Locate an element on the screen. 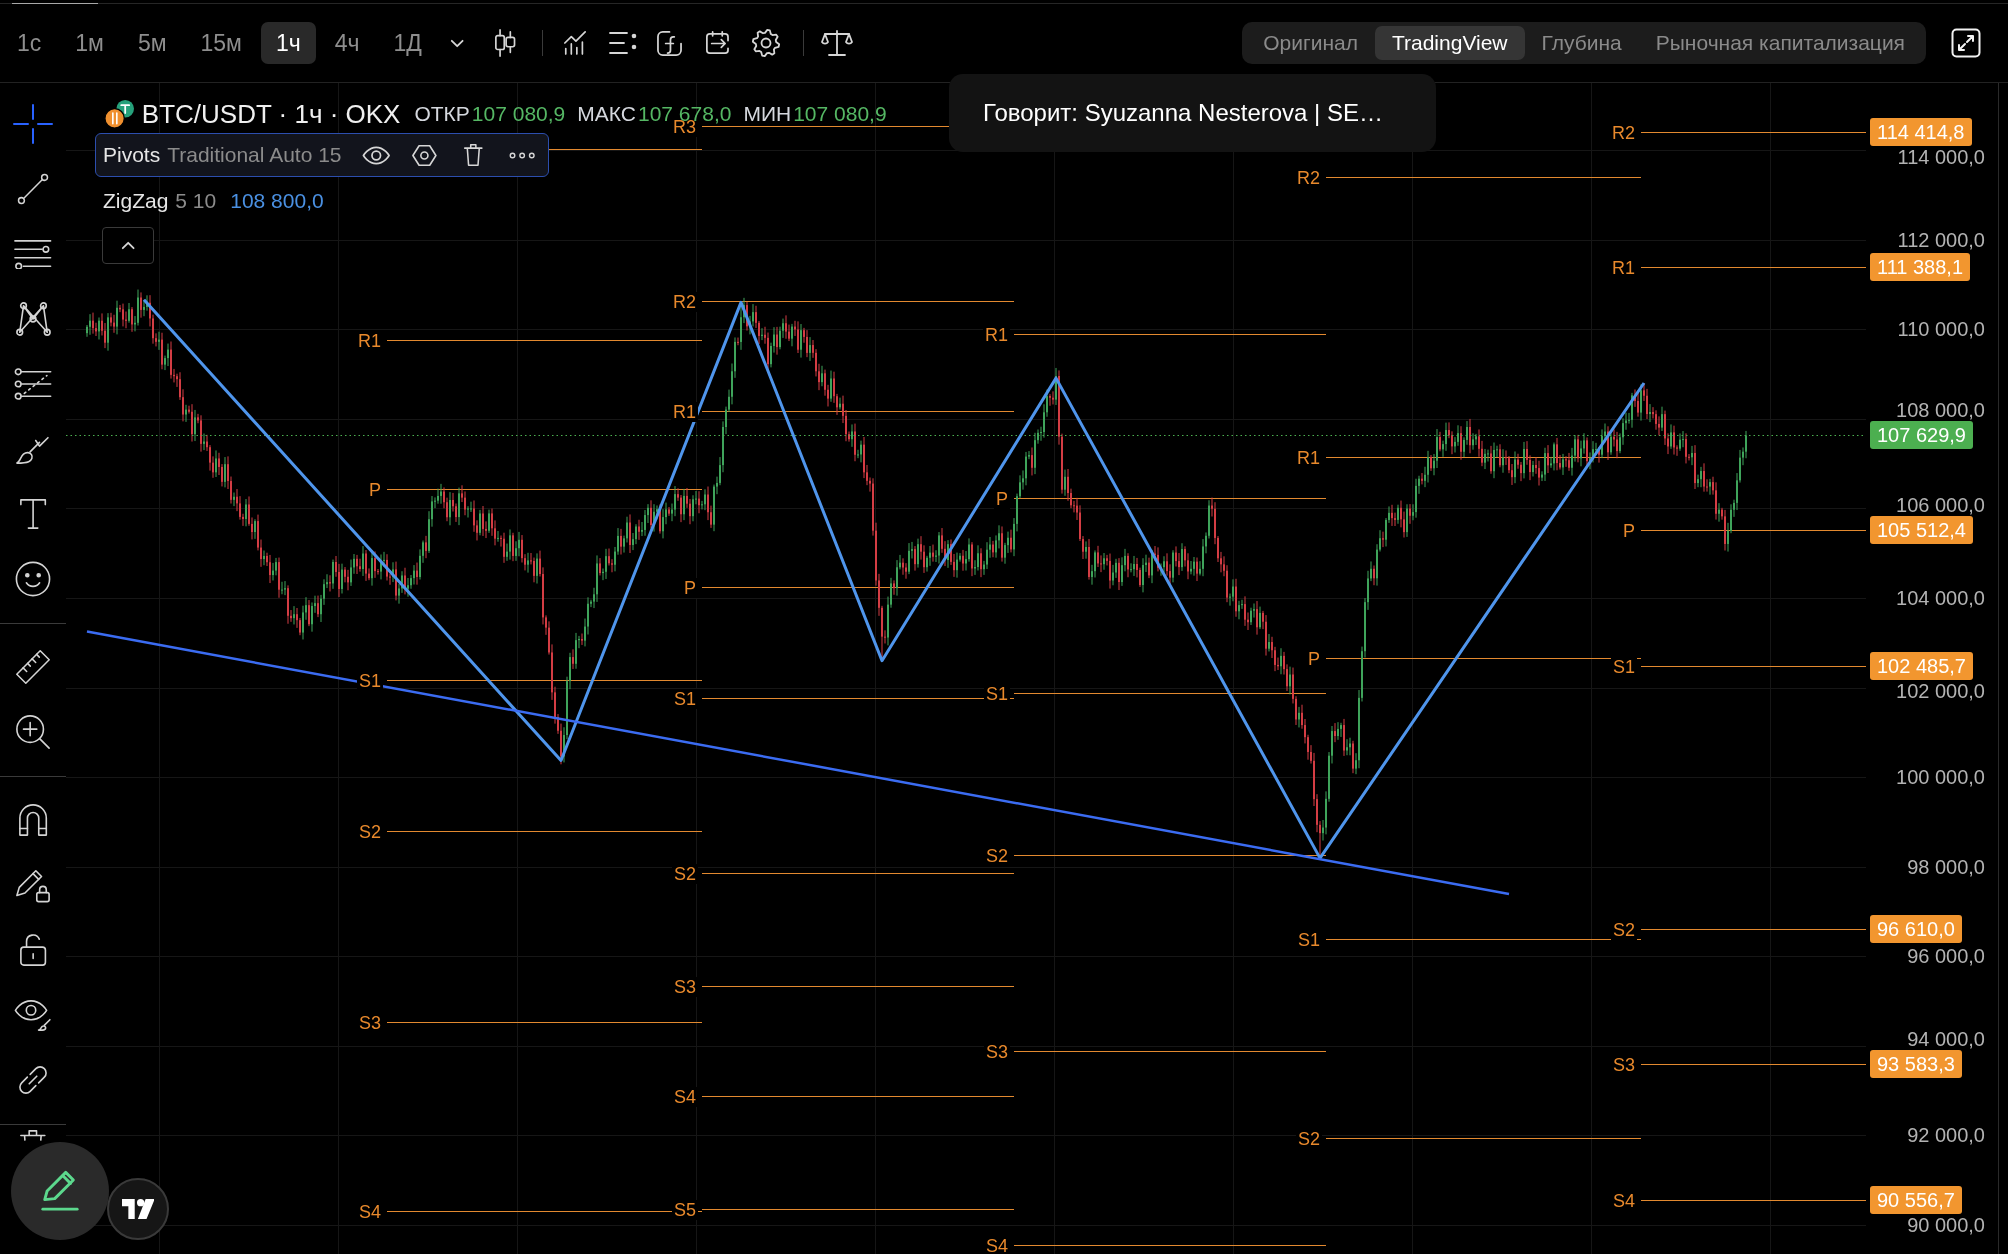 Image resolution: width=2008 pixels, height=1254 pixels. crosshair-icon is located at coordinates (33, 123).